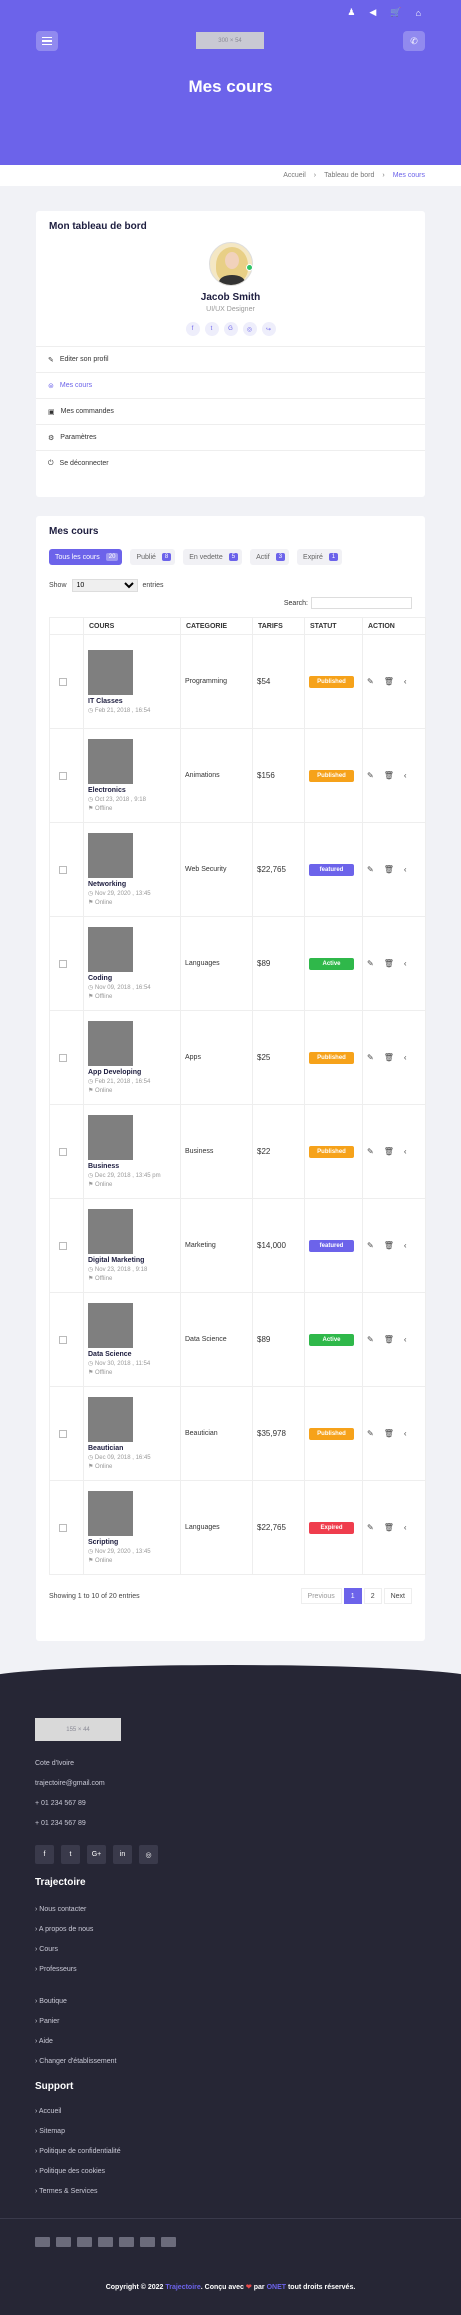 The width and height of the screenshot is (461, 2315). I want to click on google-plus-icon: G+, so click(96, 1854).